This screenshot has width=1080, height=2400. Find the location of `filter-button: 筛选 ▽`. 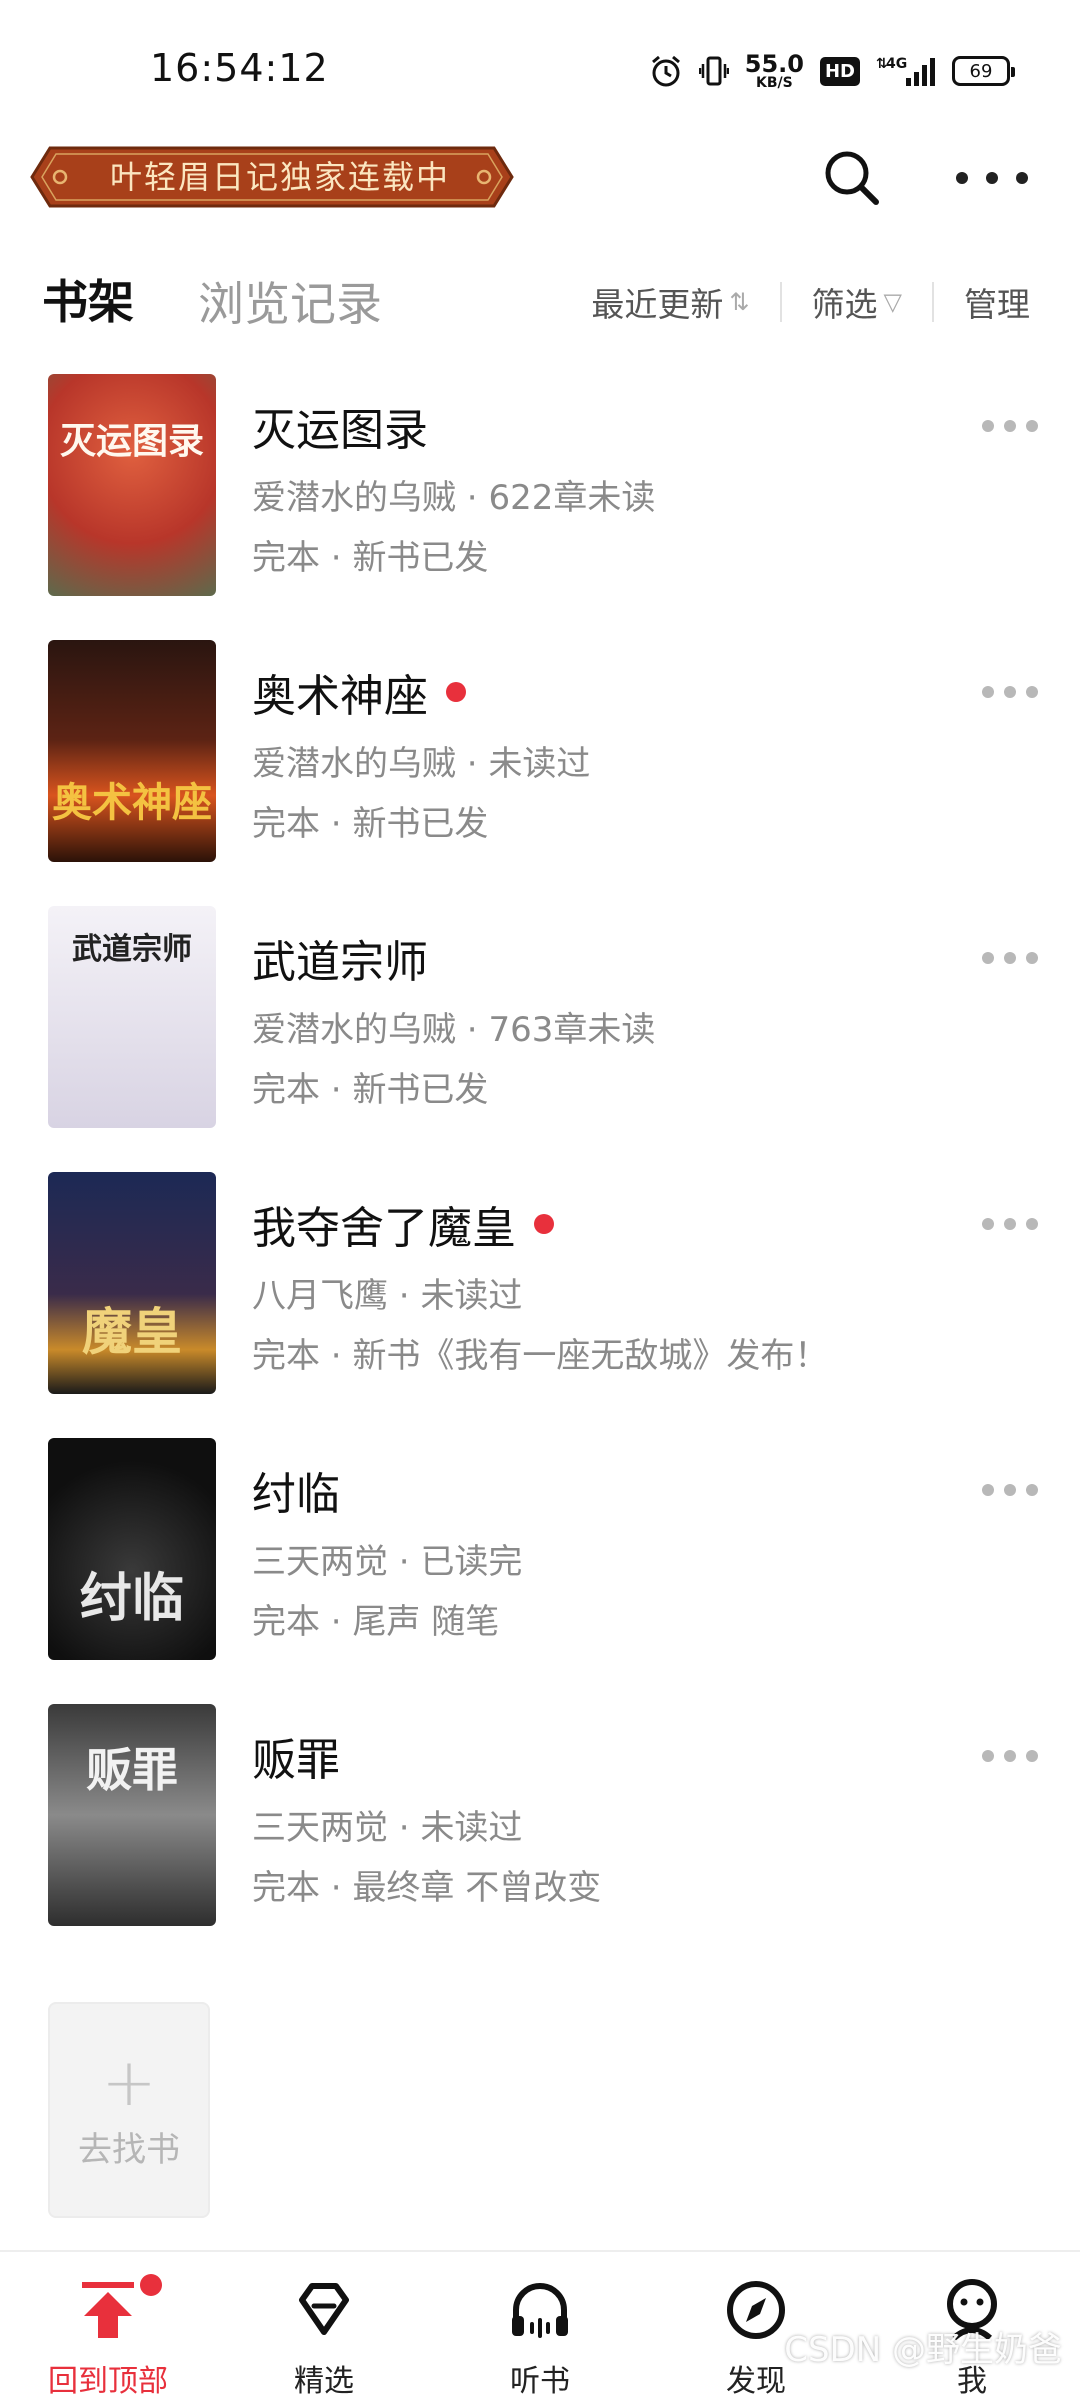

filter-button: 筛选 ▽ is located at coordinates (857, 302).